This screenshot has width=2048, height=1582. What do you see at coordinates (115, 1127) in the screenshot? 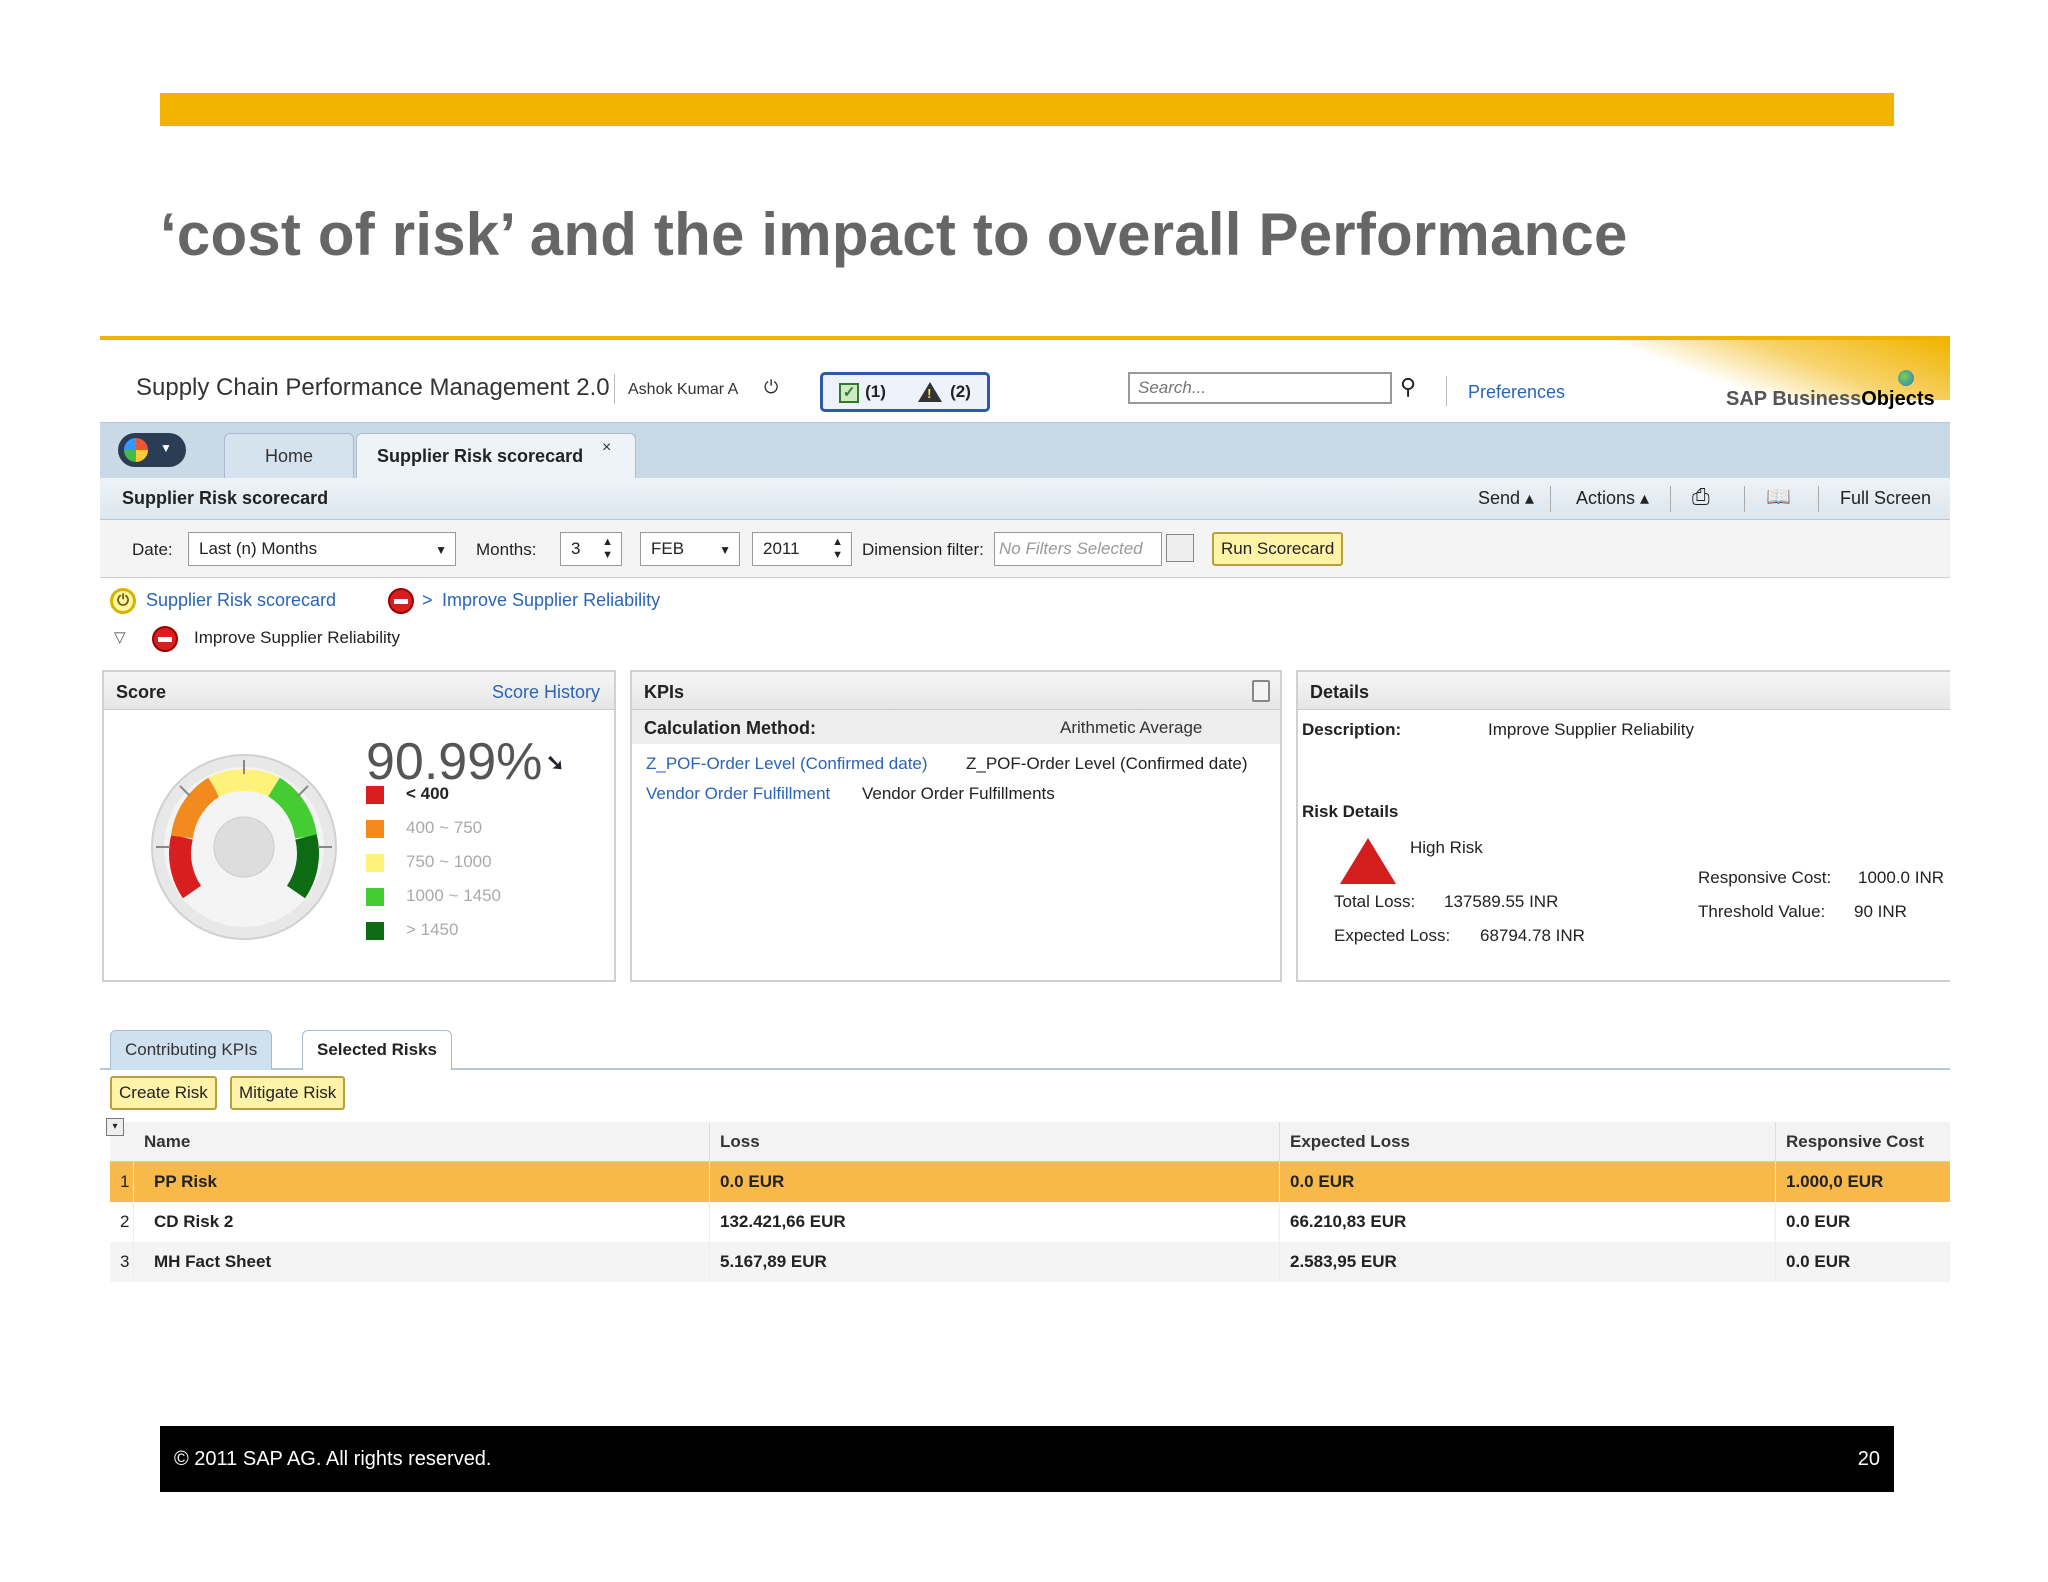
I see `column-chooser-icon: ▾` at bounding box center [115, 1127].